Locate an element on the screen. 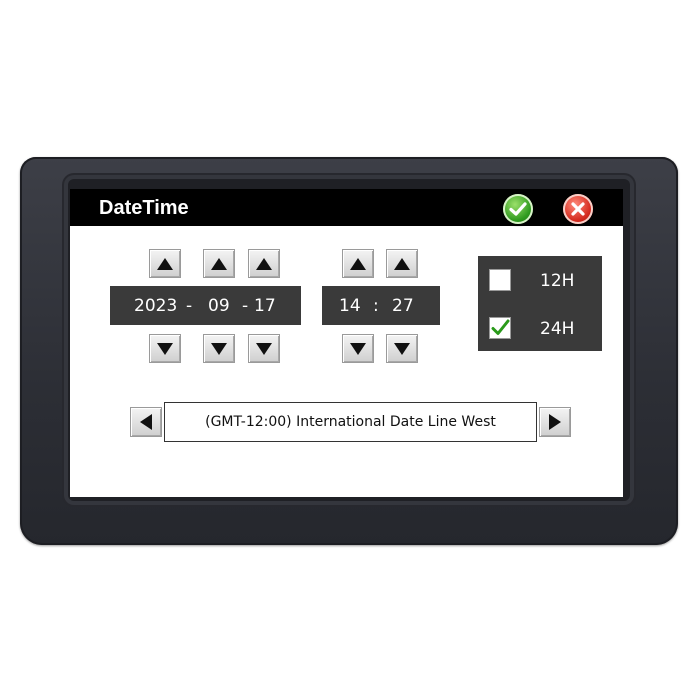 Image resolution: width=700 pixels, height=700 pixels. timezone-value: (GMT-12:00) International Date Line West is located at coordinates (350, 422).